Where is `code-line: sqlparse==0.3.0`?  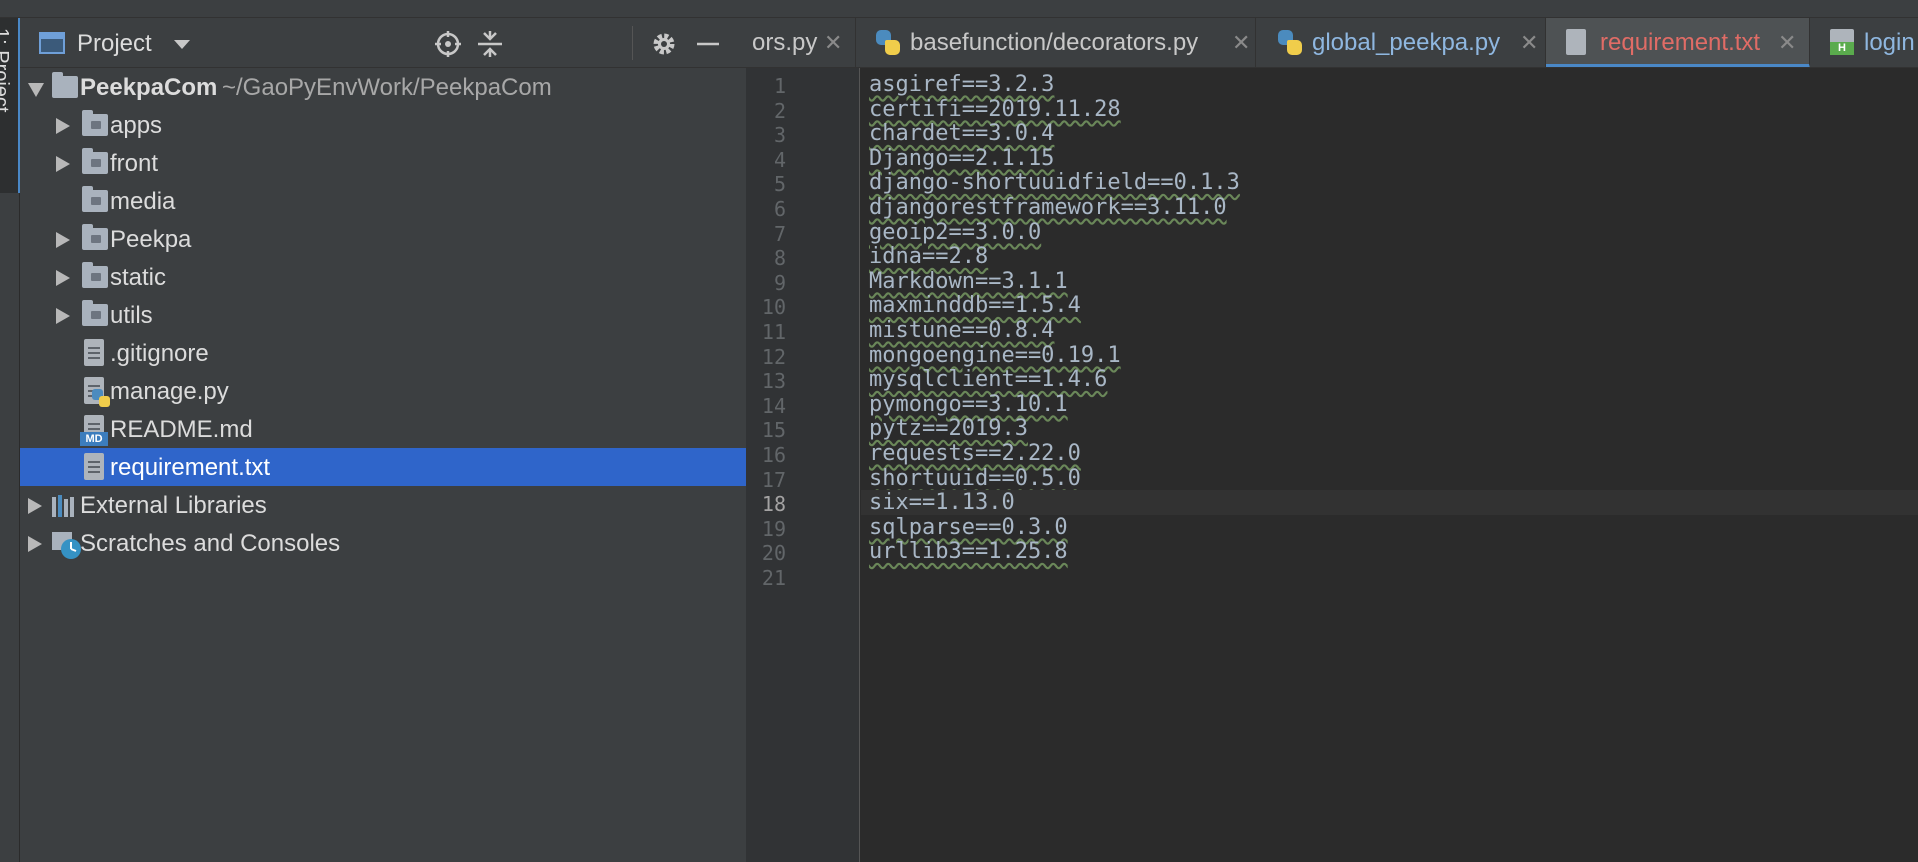 code-line: sqlparse==0.3.0 is located at coordinates (1389, 527).